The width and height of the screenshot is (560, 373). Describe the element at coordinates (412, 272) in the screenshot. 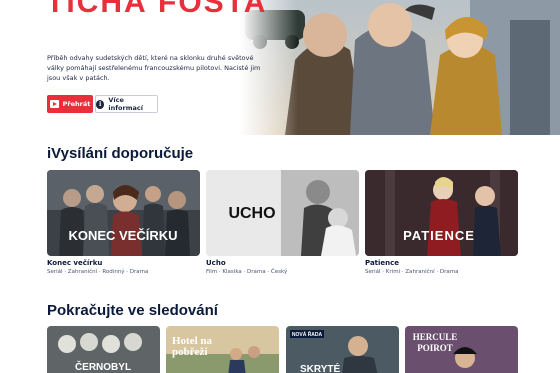

I see `card-meta: Seriál · Krimi · Zahraniční · Drama` at that location.